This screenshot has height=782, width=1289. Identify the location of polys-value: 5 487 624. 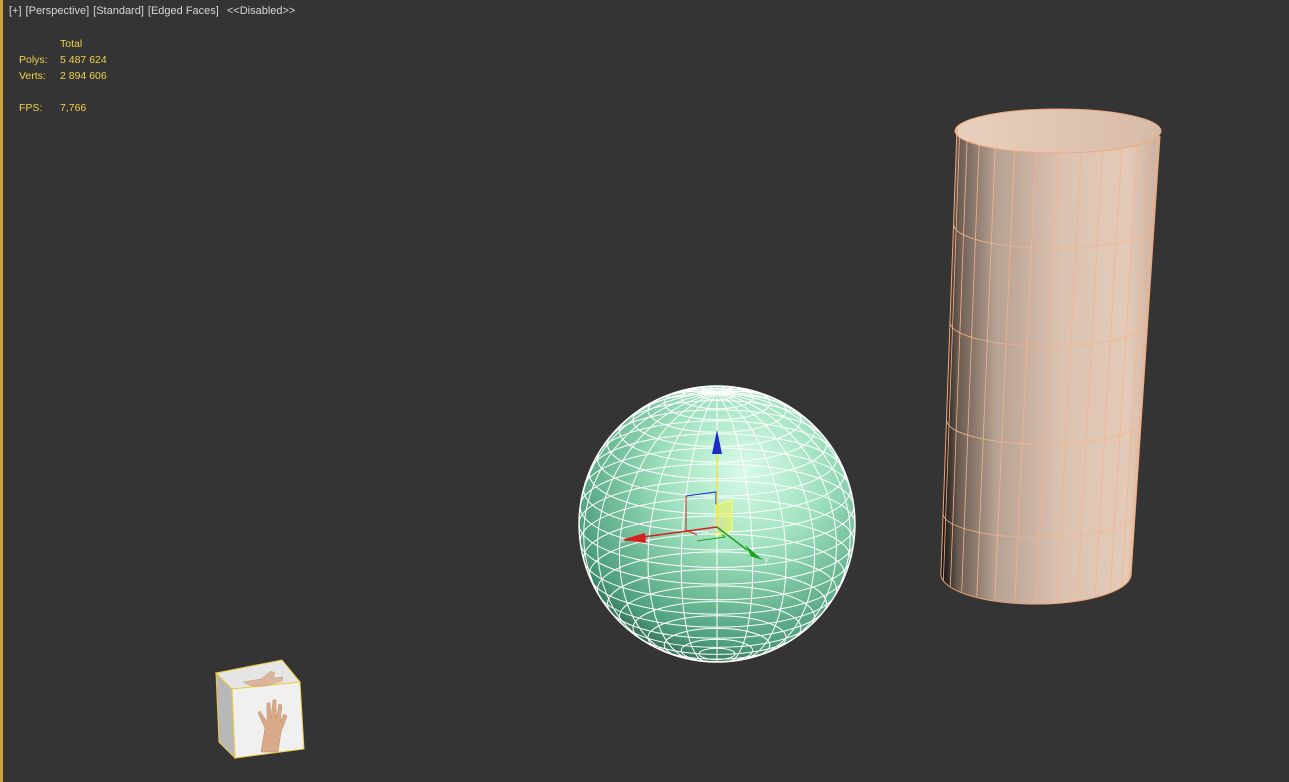
(83, 60).